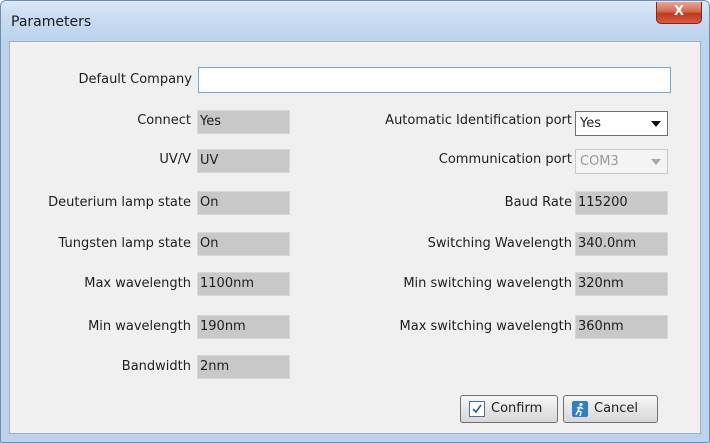 Image resolution: width=710 pixels, height=443 pixels. I want to click on close-button: X, so click(679, 13).